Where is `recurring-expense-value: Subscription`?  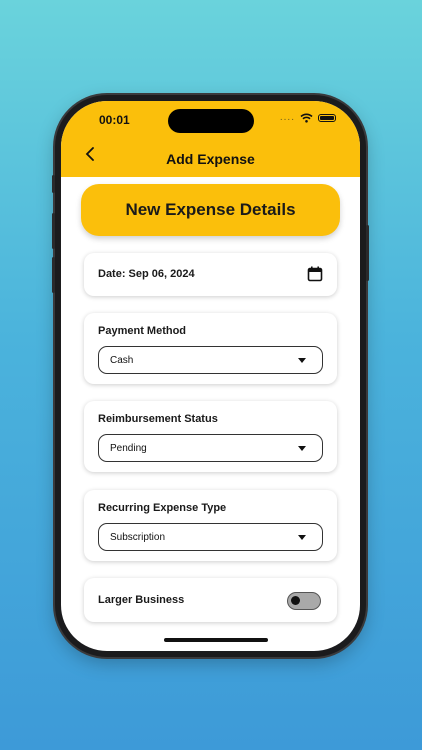 recurring-expense-value: Subscription is located at coordinates (138, 537).